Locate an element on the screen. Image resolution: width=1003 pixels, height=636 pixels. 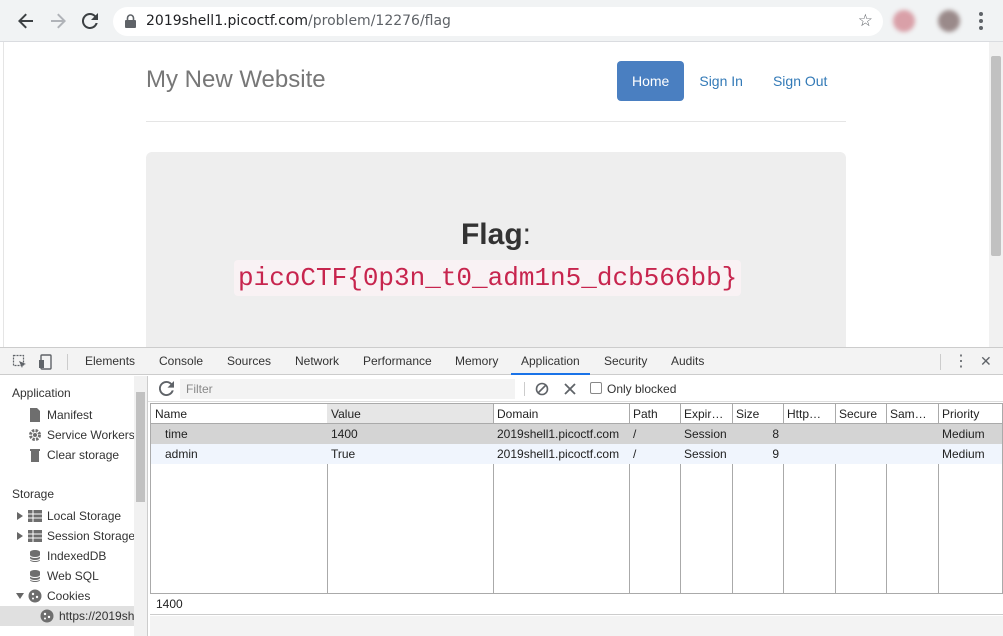
bottom-status-strip is located at coordinates (576, 626).